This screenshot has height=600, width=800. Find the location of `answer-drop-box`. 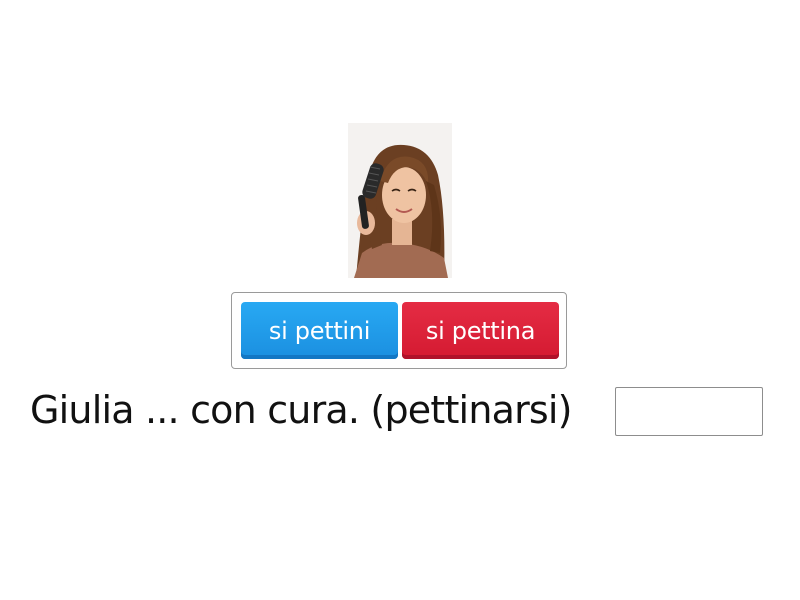

answer-drop-box is located at coordinates (689, 411).